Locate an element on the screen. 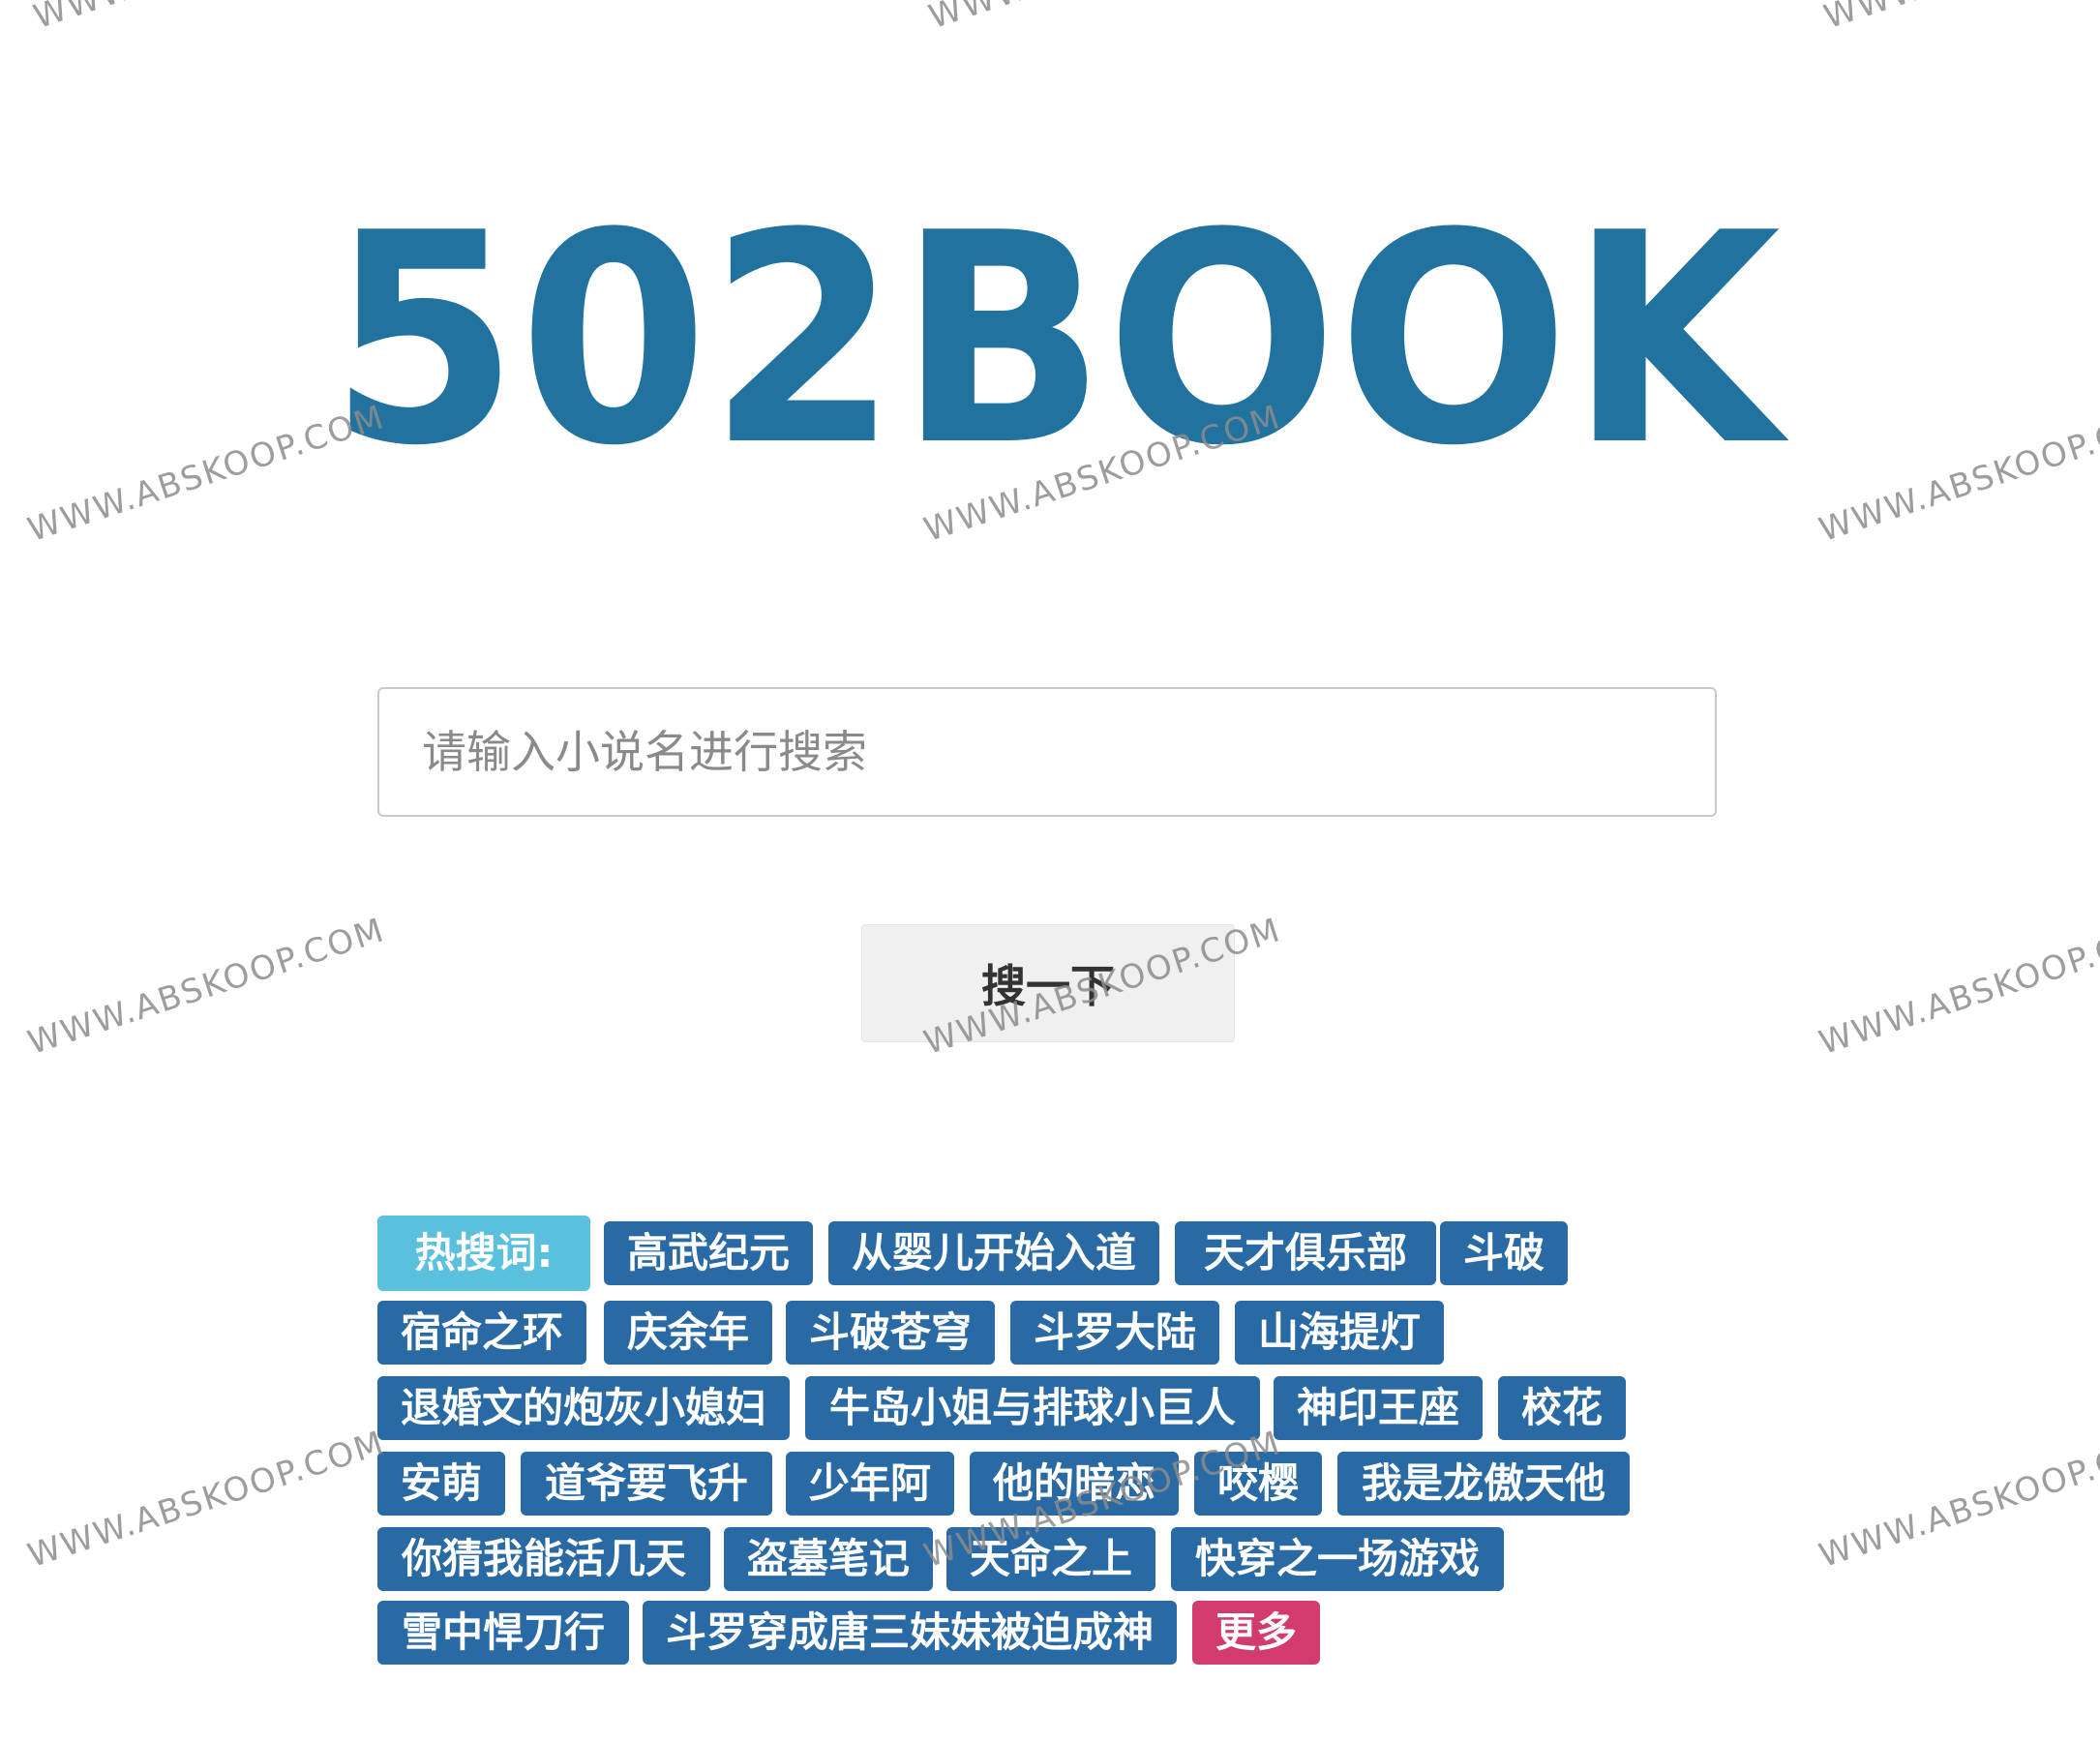  hot-tag: 安萌 is located at coordinates (441, 1484).